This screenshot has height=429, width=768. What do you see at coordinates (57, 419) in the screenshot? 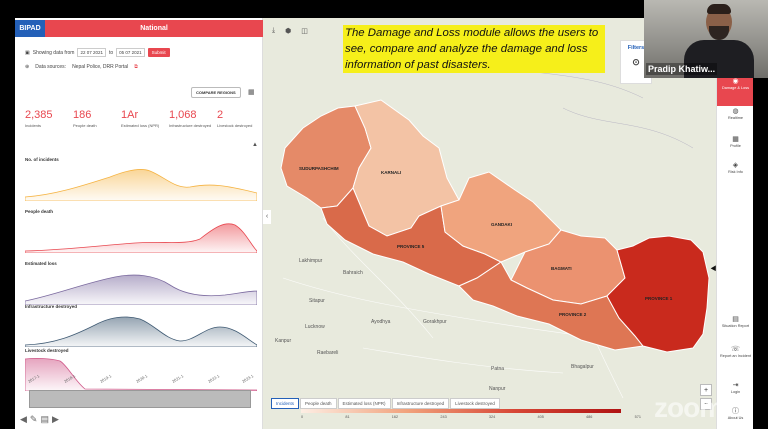
I see `forward-arrow-icon: ▶` at bounding box center [57, 419].